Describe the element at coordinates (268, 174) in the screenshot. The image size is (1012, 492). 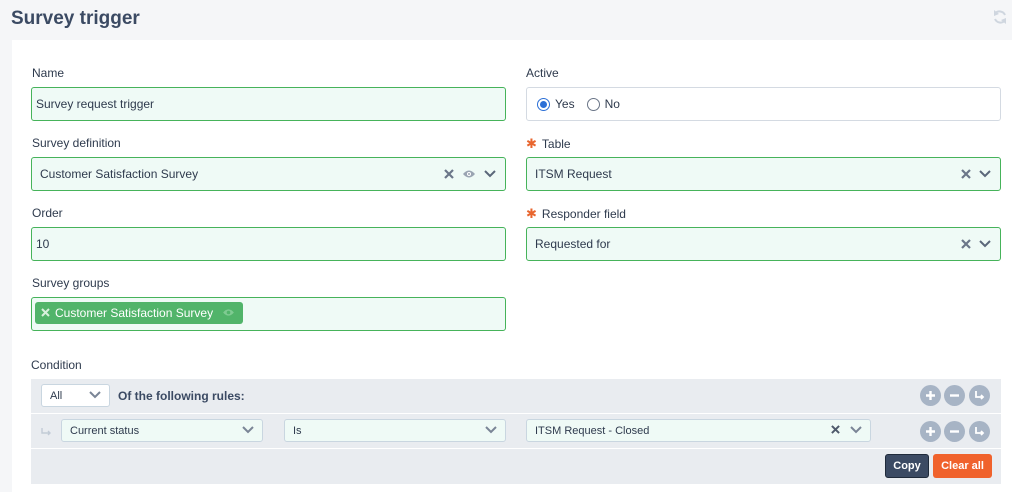
I see `survey-definition-select: Customer Satisfaction Survey` at that location.